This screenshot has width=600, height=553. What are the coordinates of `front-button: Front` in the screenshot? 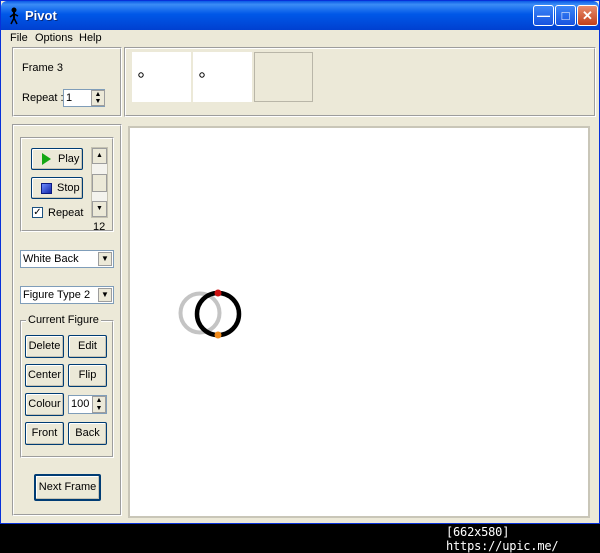 It's located at (44, 433).